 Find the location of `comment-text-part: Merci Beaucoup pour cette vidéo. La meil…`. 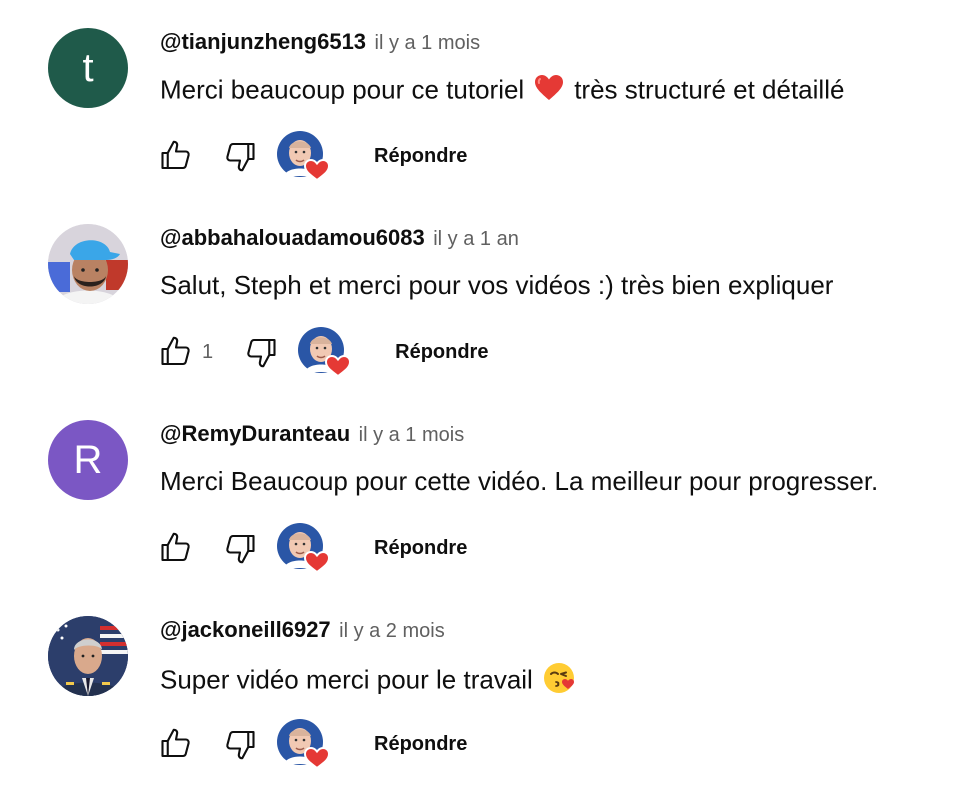

comment-text-part: Merci Beaucoup pour cette vidéo. La meil… is located at coordinates (519, 481).